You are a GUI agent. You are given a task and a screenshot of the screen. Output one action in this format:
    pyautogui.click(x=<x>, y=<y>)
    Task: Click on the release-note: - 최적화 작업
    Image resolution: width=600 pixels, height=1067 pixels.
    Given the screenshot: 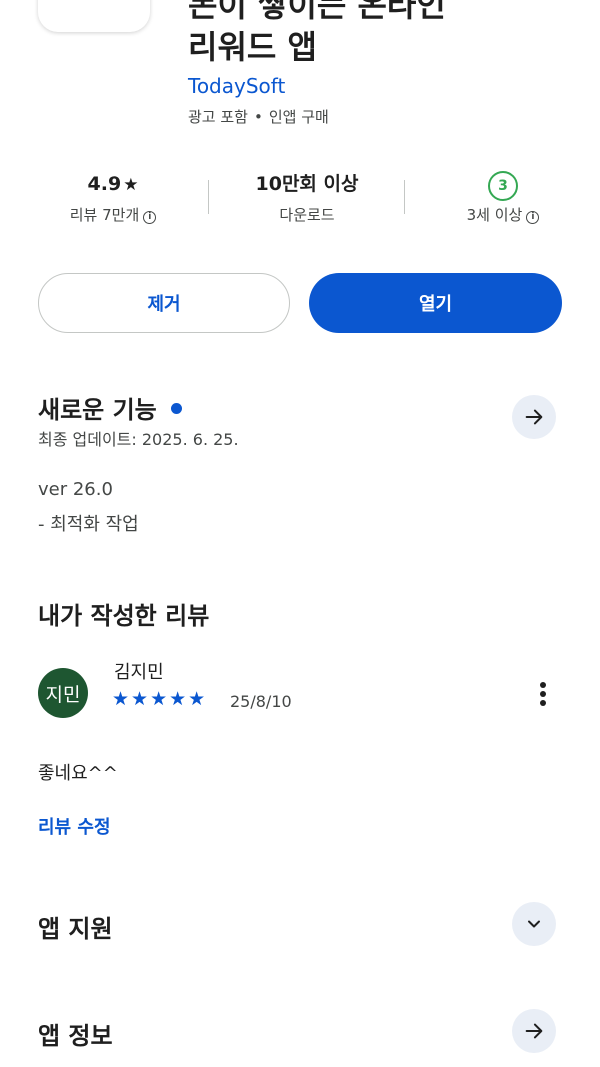 What is the action you would take?
    pyautogui.click(x=88, y=524)
    